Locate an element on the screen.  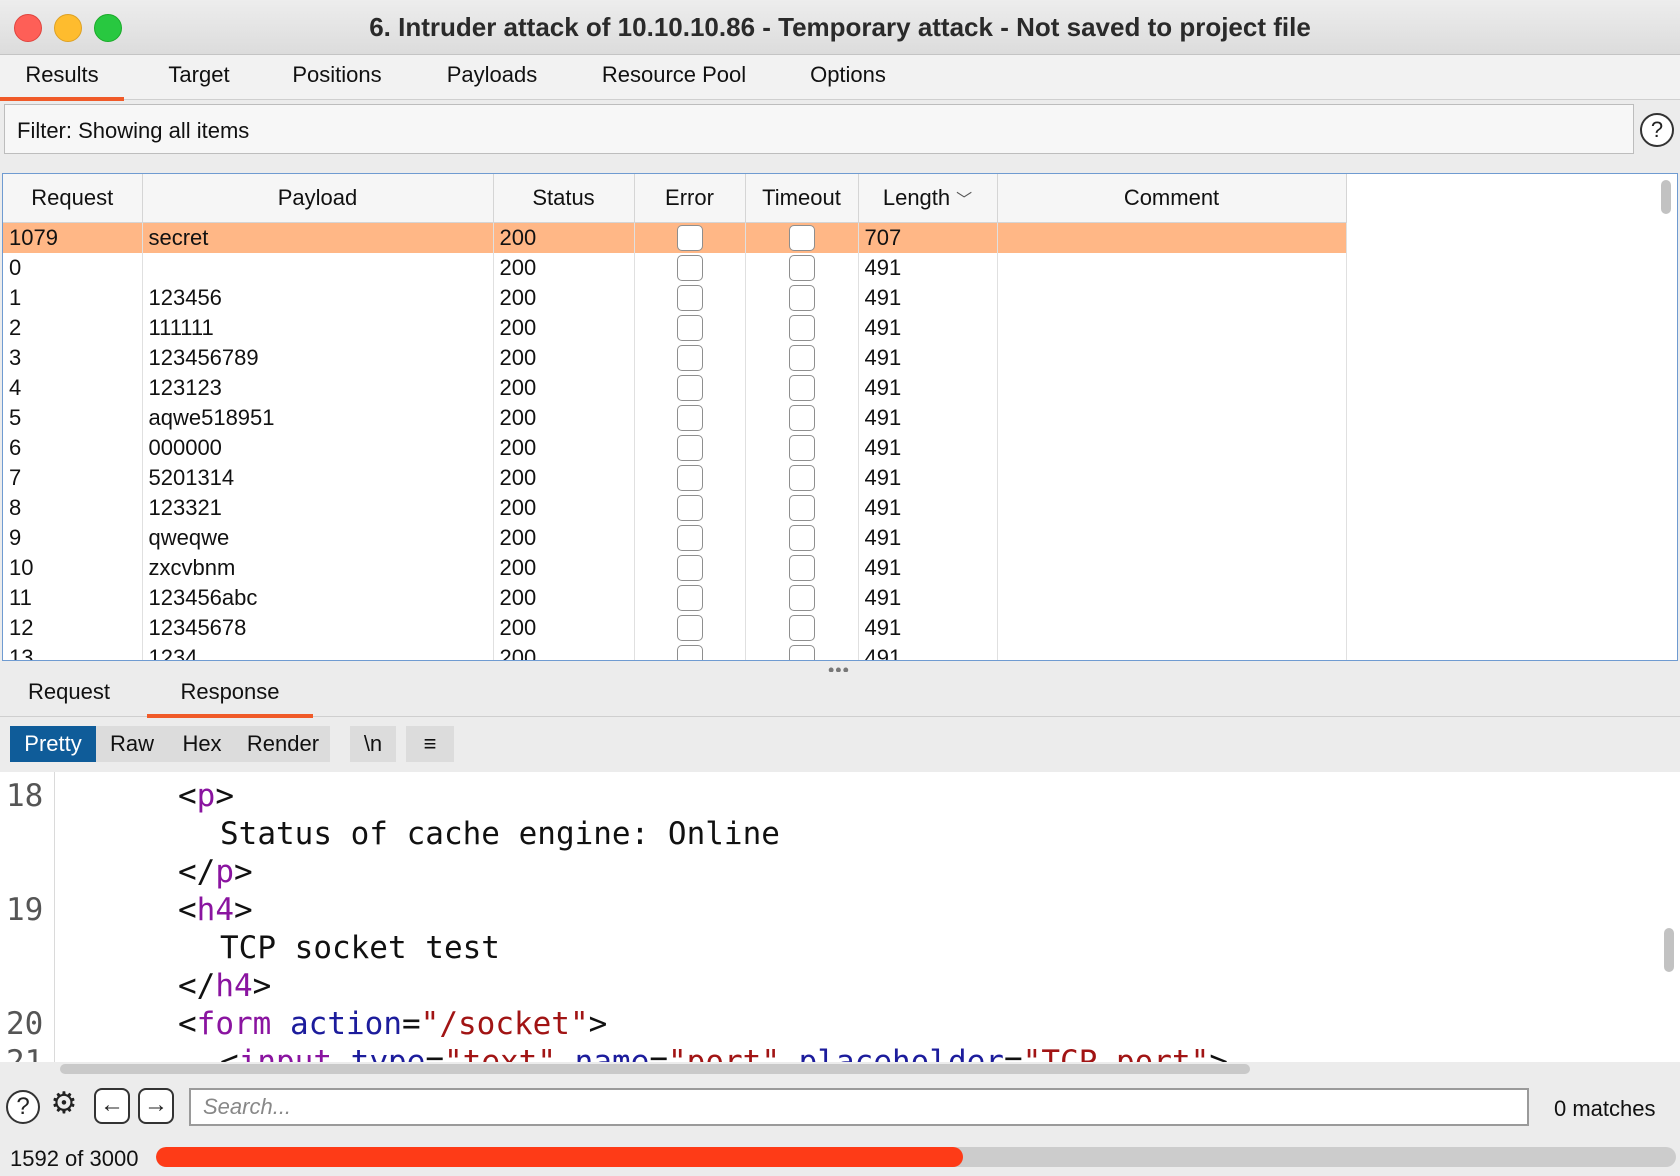
tab-results: Results is located at coordinates (62, 78).